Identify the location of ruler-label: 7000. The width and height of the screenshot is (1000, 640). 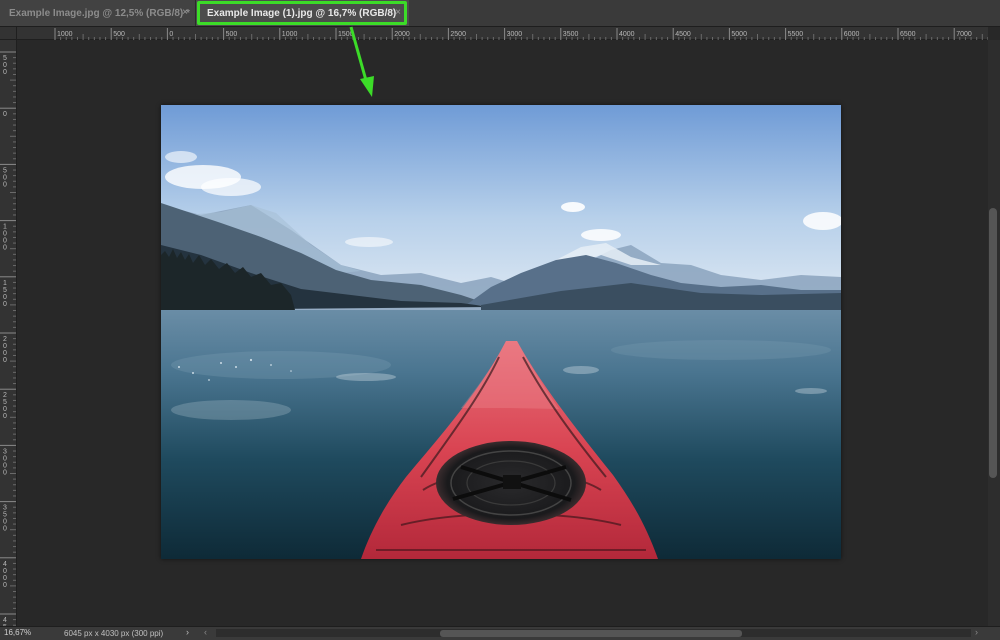
(964, 34).